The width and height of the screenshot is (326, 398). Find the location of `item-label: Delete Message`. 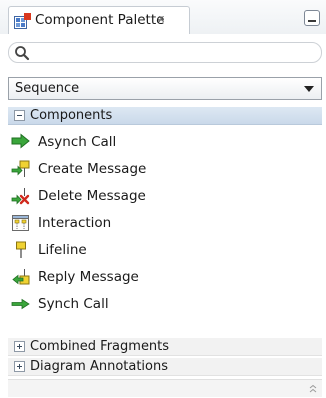

item-label: Delete Message is located at coordinates (92, 196).